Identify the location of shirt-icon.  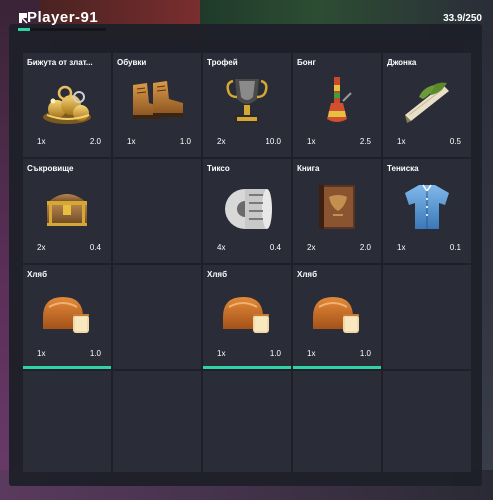
(427, 206).